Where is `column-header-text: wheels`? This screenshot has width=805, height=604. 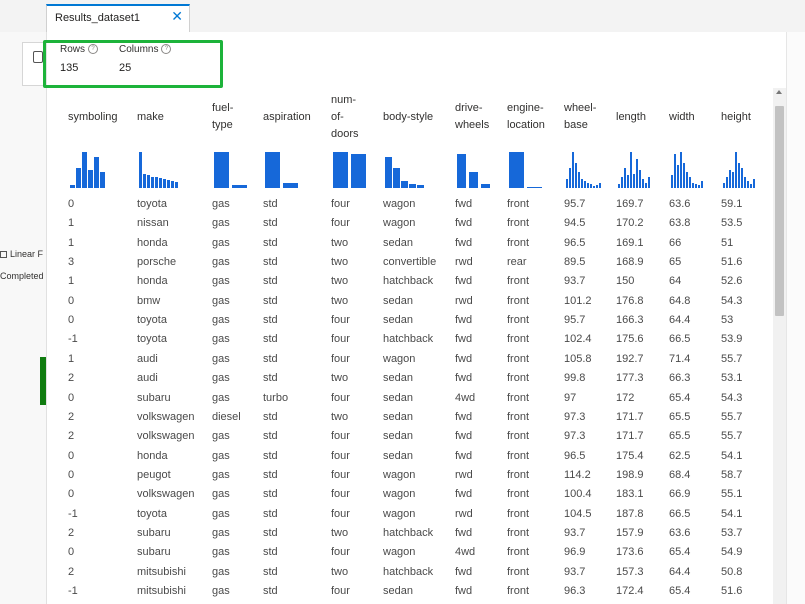
column-header-text: wheels is located at coordinates (472, 125).